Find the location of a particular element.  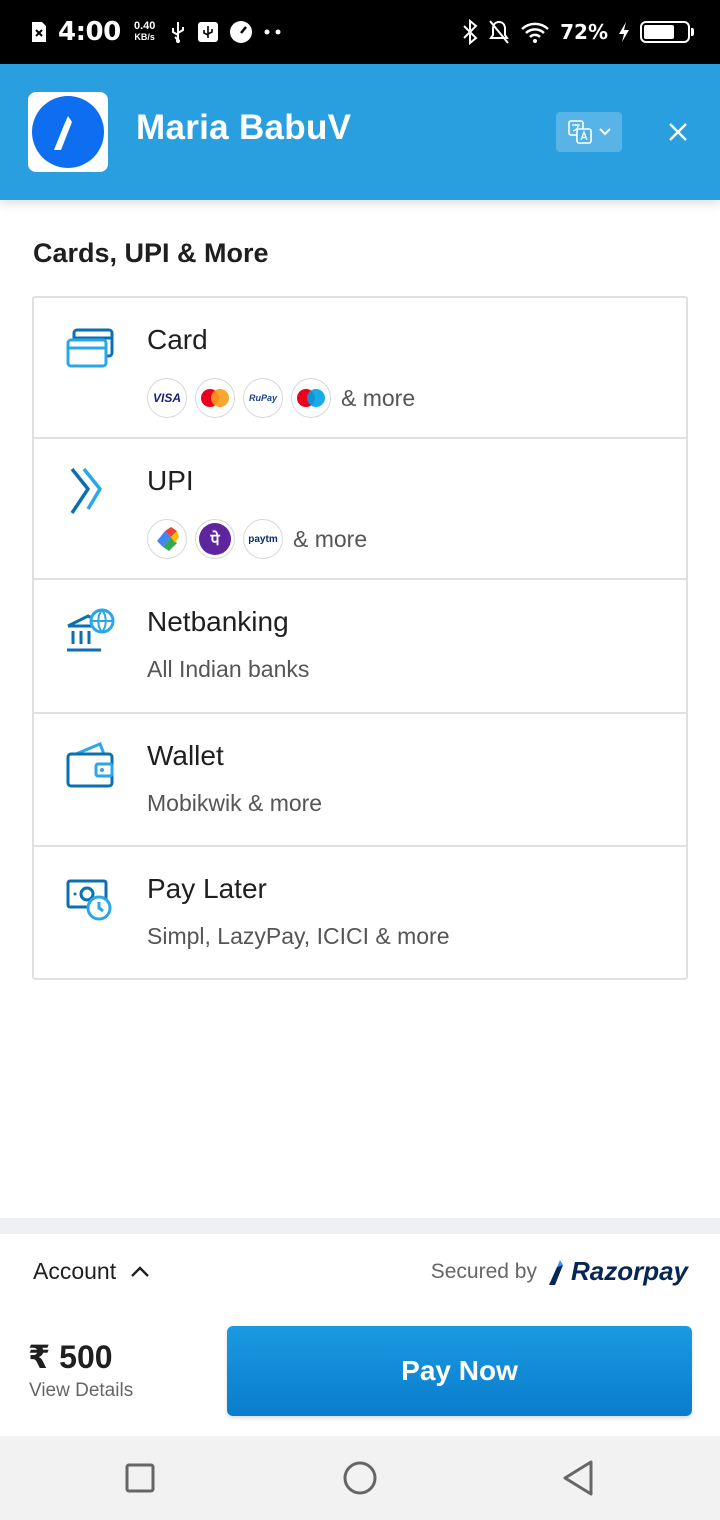

language-selector is located at coordinates (589, 132).